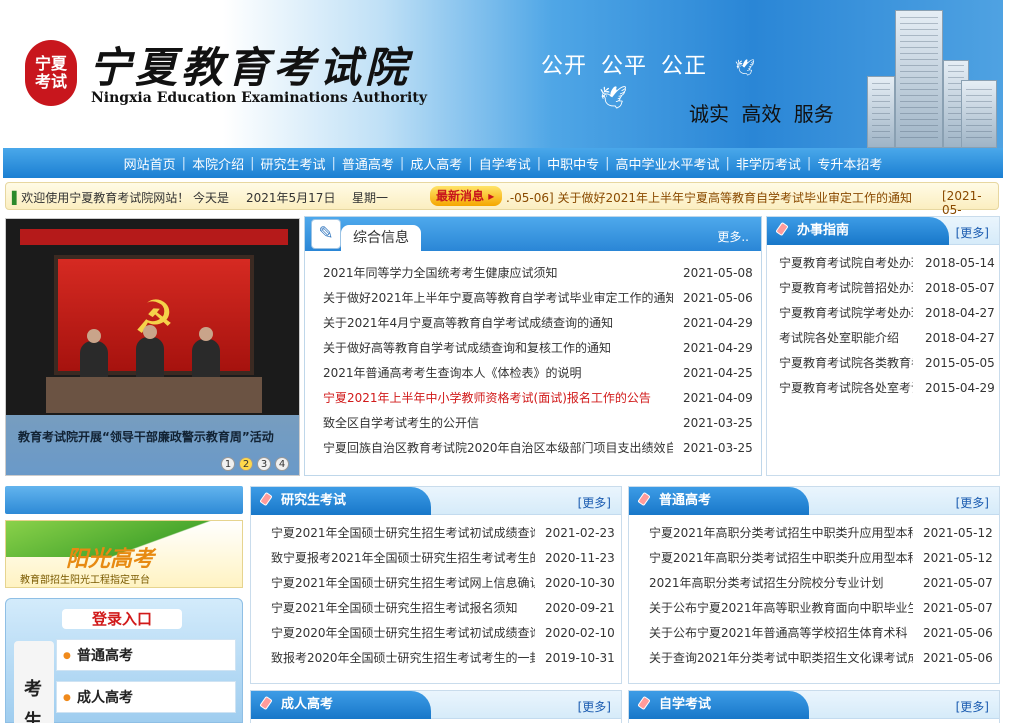 This screenshot has width=1009, height=723. What do you see at coordinates (436, 163) in the screenshot?
I see `nav-item-adult: 成人高考` at bounding box center [436, 163].